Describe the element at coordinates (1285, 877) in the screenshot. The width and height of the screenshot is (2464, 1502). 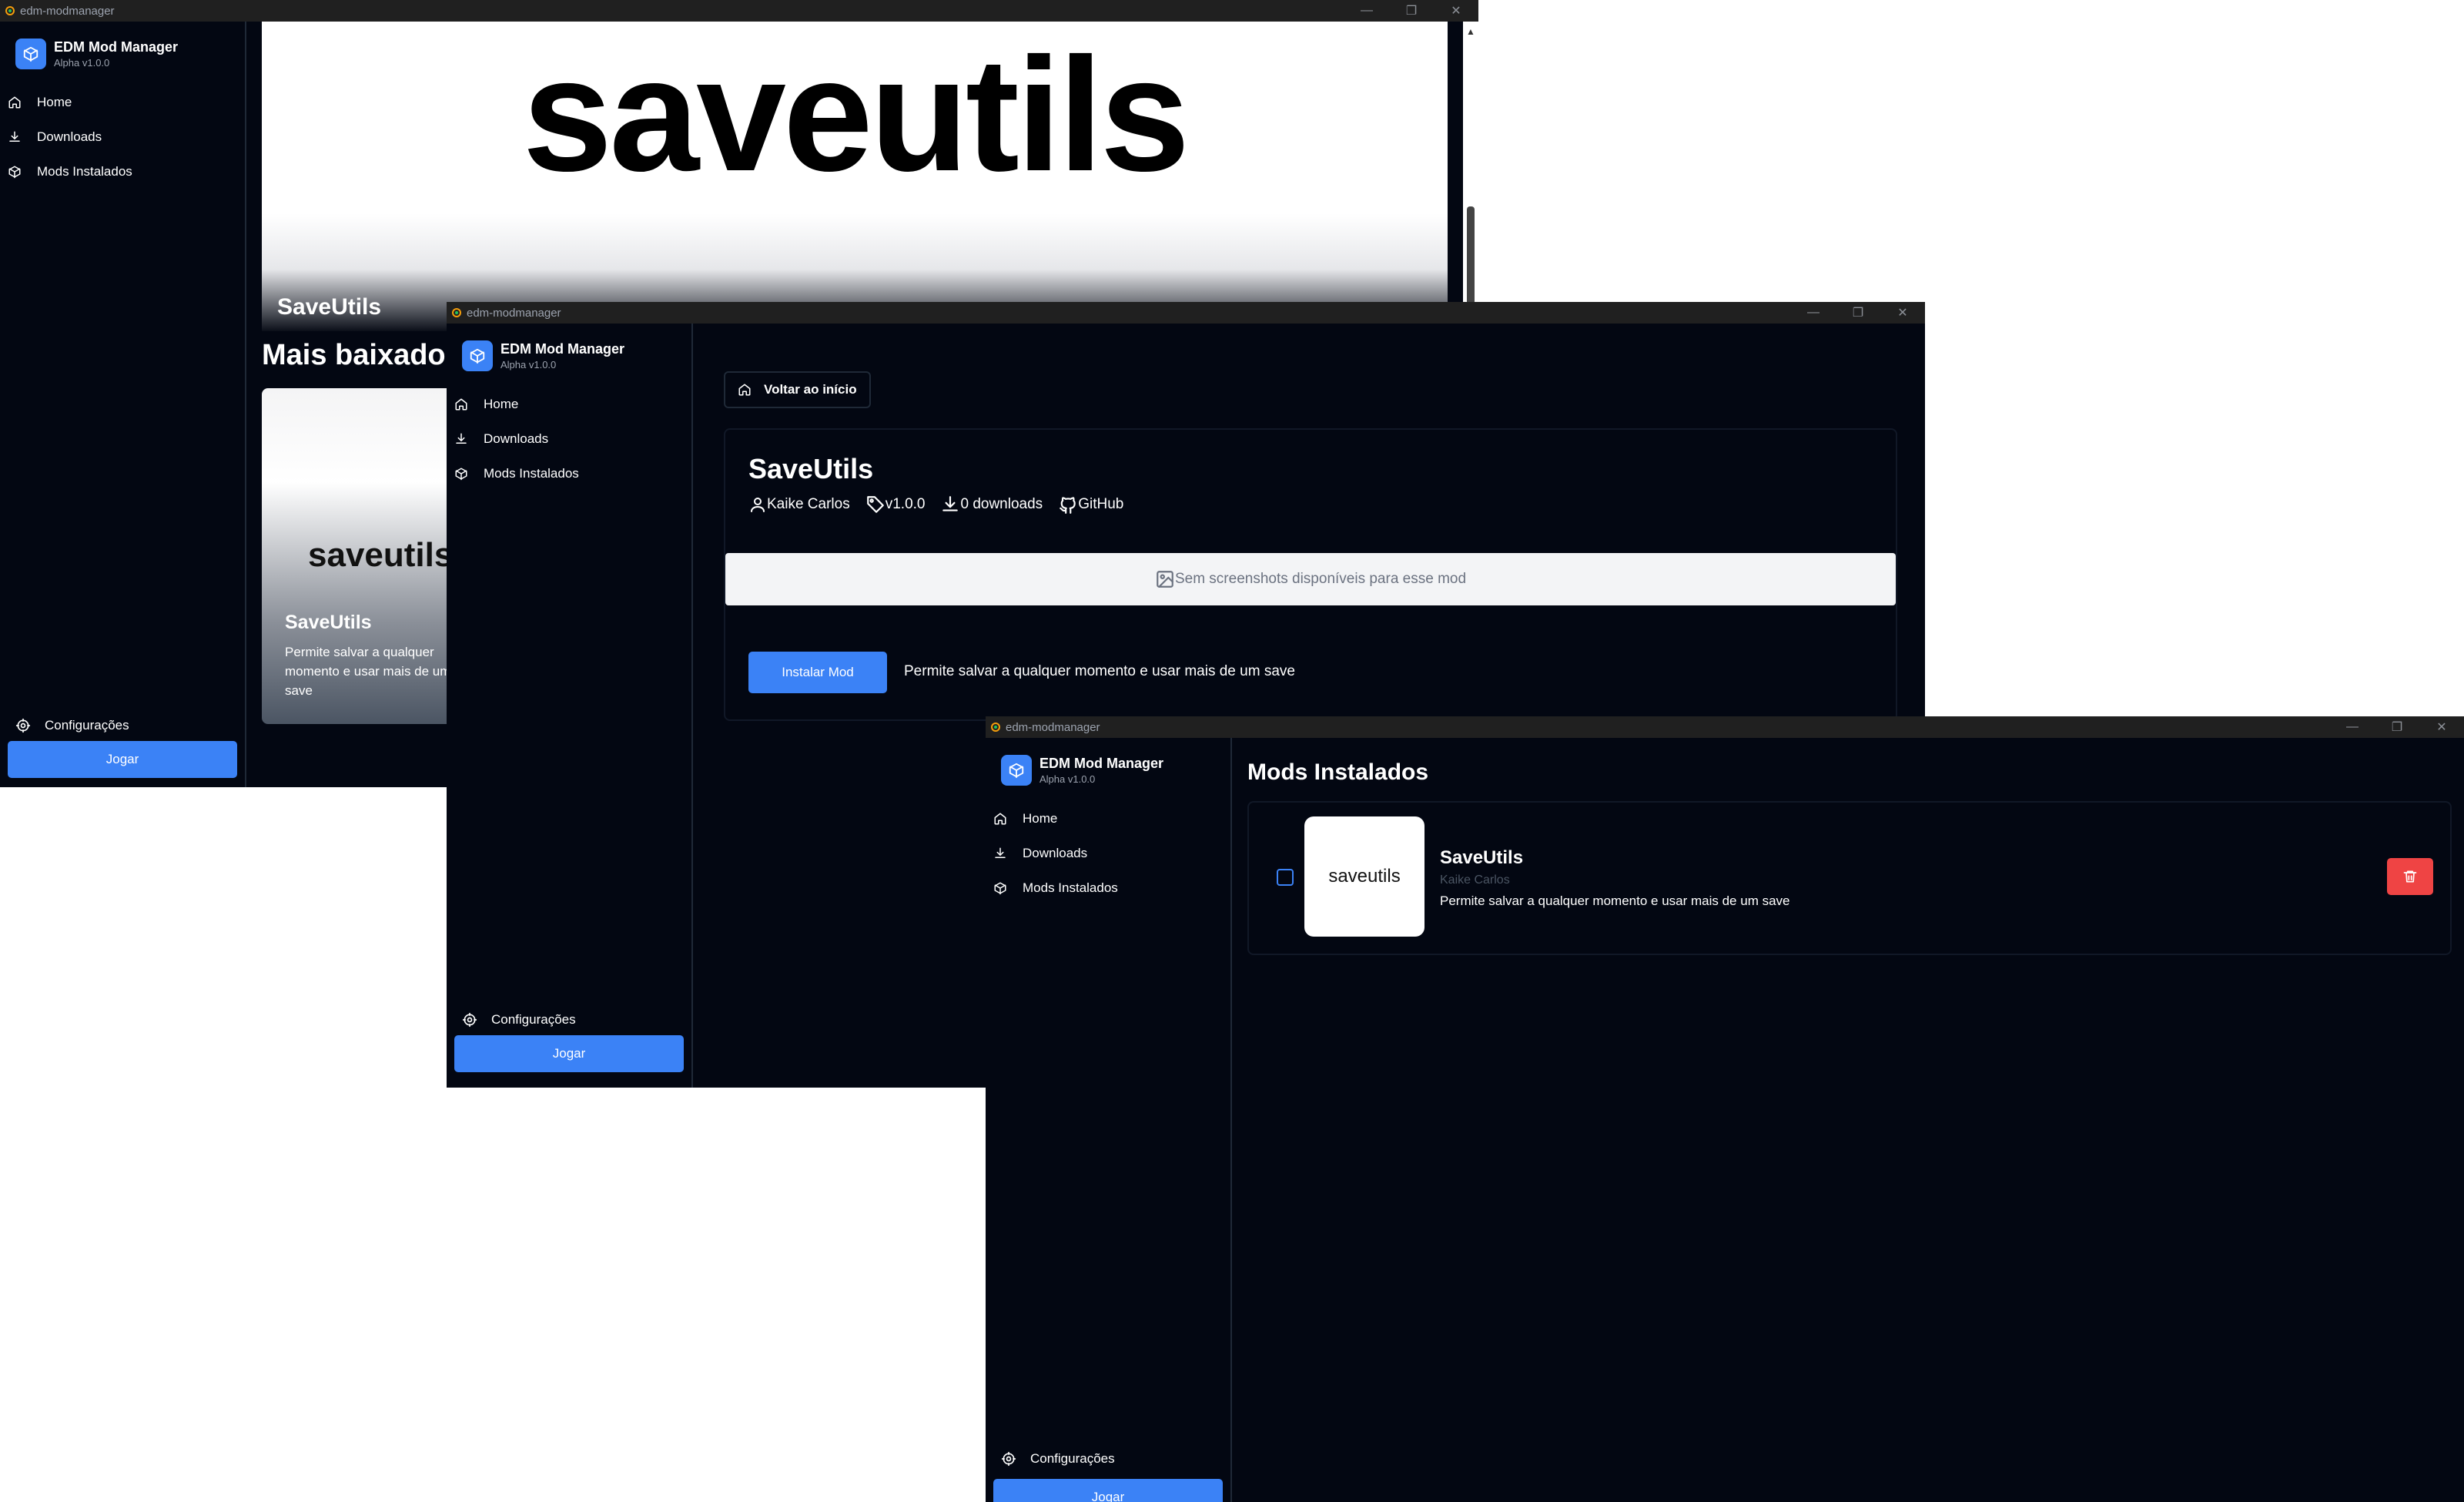
I see `mod-select-checkbox` at that location.